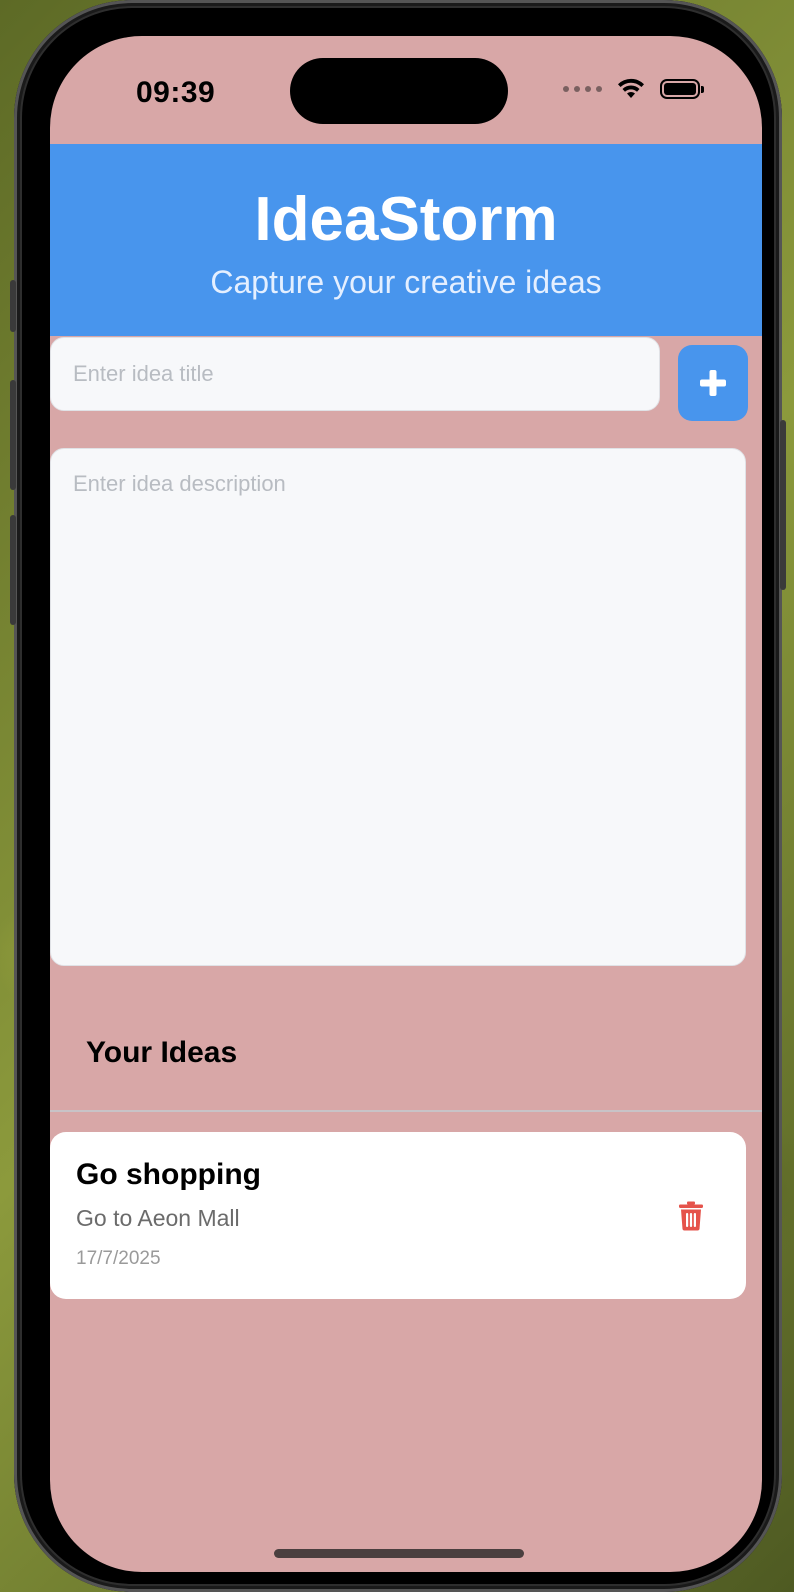  I want to click on app-header: IdeaStorm Capture your creative ideas, so click(406, 240).